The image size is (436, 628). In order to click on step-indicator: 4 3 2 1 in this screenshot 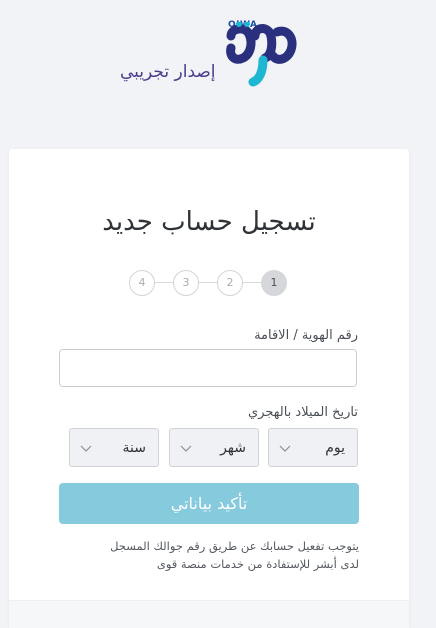, I will do `click(209, 283)`.